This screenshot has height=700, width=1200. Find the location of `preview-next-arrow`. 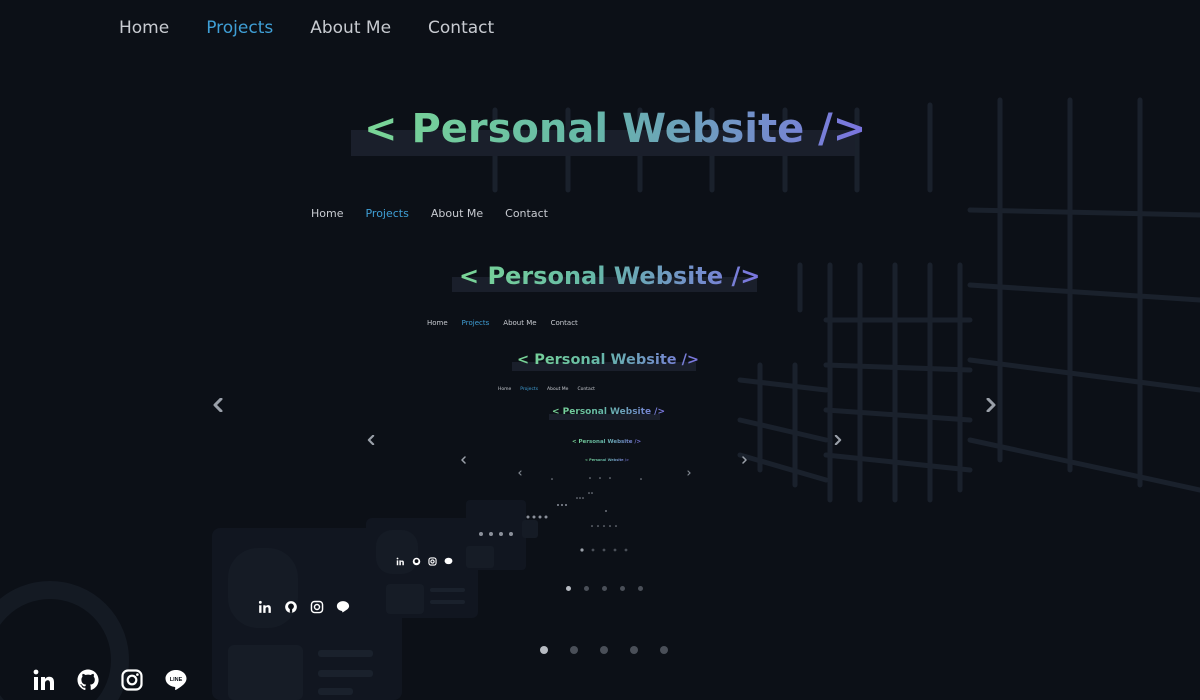

preview-next-arrow is located at coordinates (838, 440).